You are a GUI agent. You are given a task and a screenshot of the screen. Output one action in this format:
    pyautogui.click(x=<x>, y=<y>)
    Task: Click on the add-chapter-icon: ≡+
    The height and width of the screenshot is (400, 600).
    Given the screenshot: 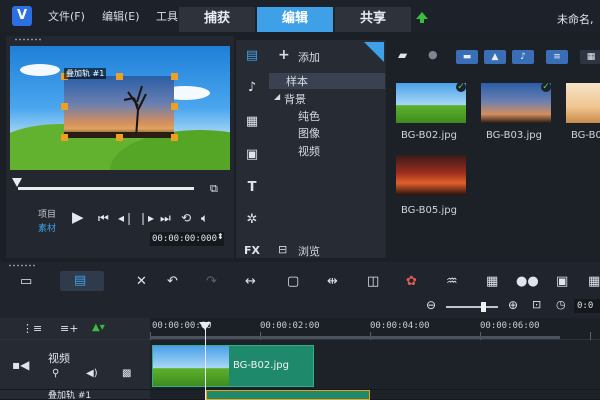 What is the action you would take?
    pyautogui.click(x=69, y=328)
    